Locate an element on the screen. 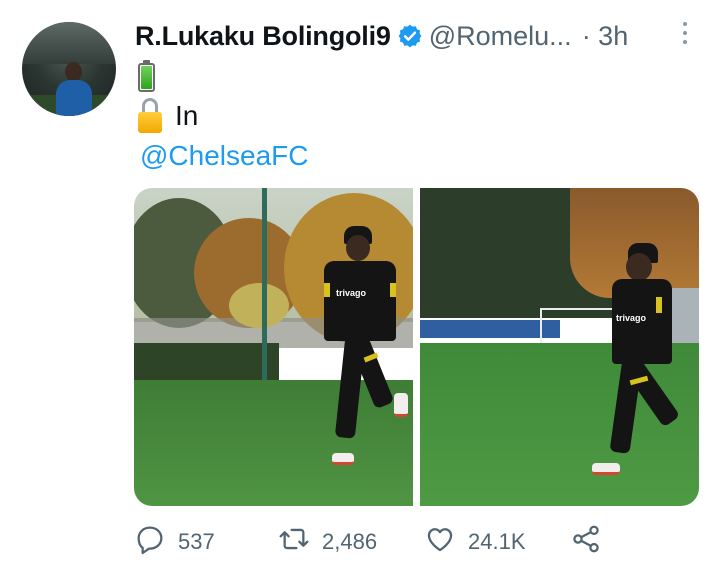 Image resolution: width=720 pixels, height=581 pixels. author-name: R.Lukaku Bolingoli9 is located at coordinates (263, 36).